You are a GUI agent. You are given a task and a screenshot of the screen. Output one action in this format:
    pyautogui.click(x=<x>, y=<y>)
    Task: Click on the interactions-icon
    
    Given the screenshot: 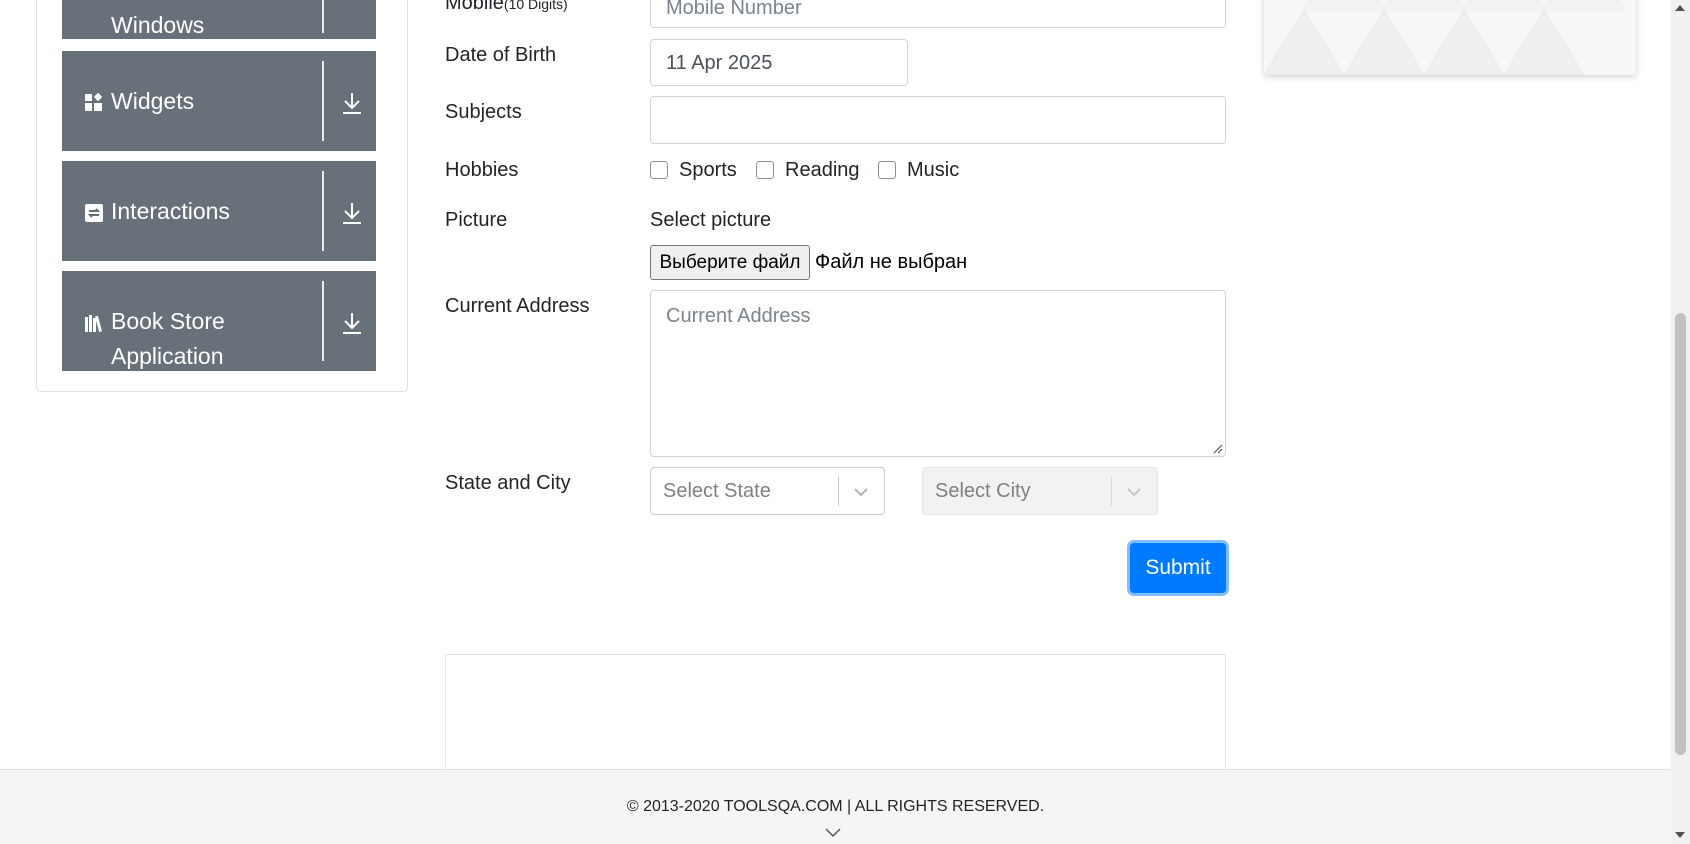 What is the action you would take?
    pyautogui.click(x=94, y=213)
    